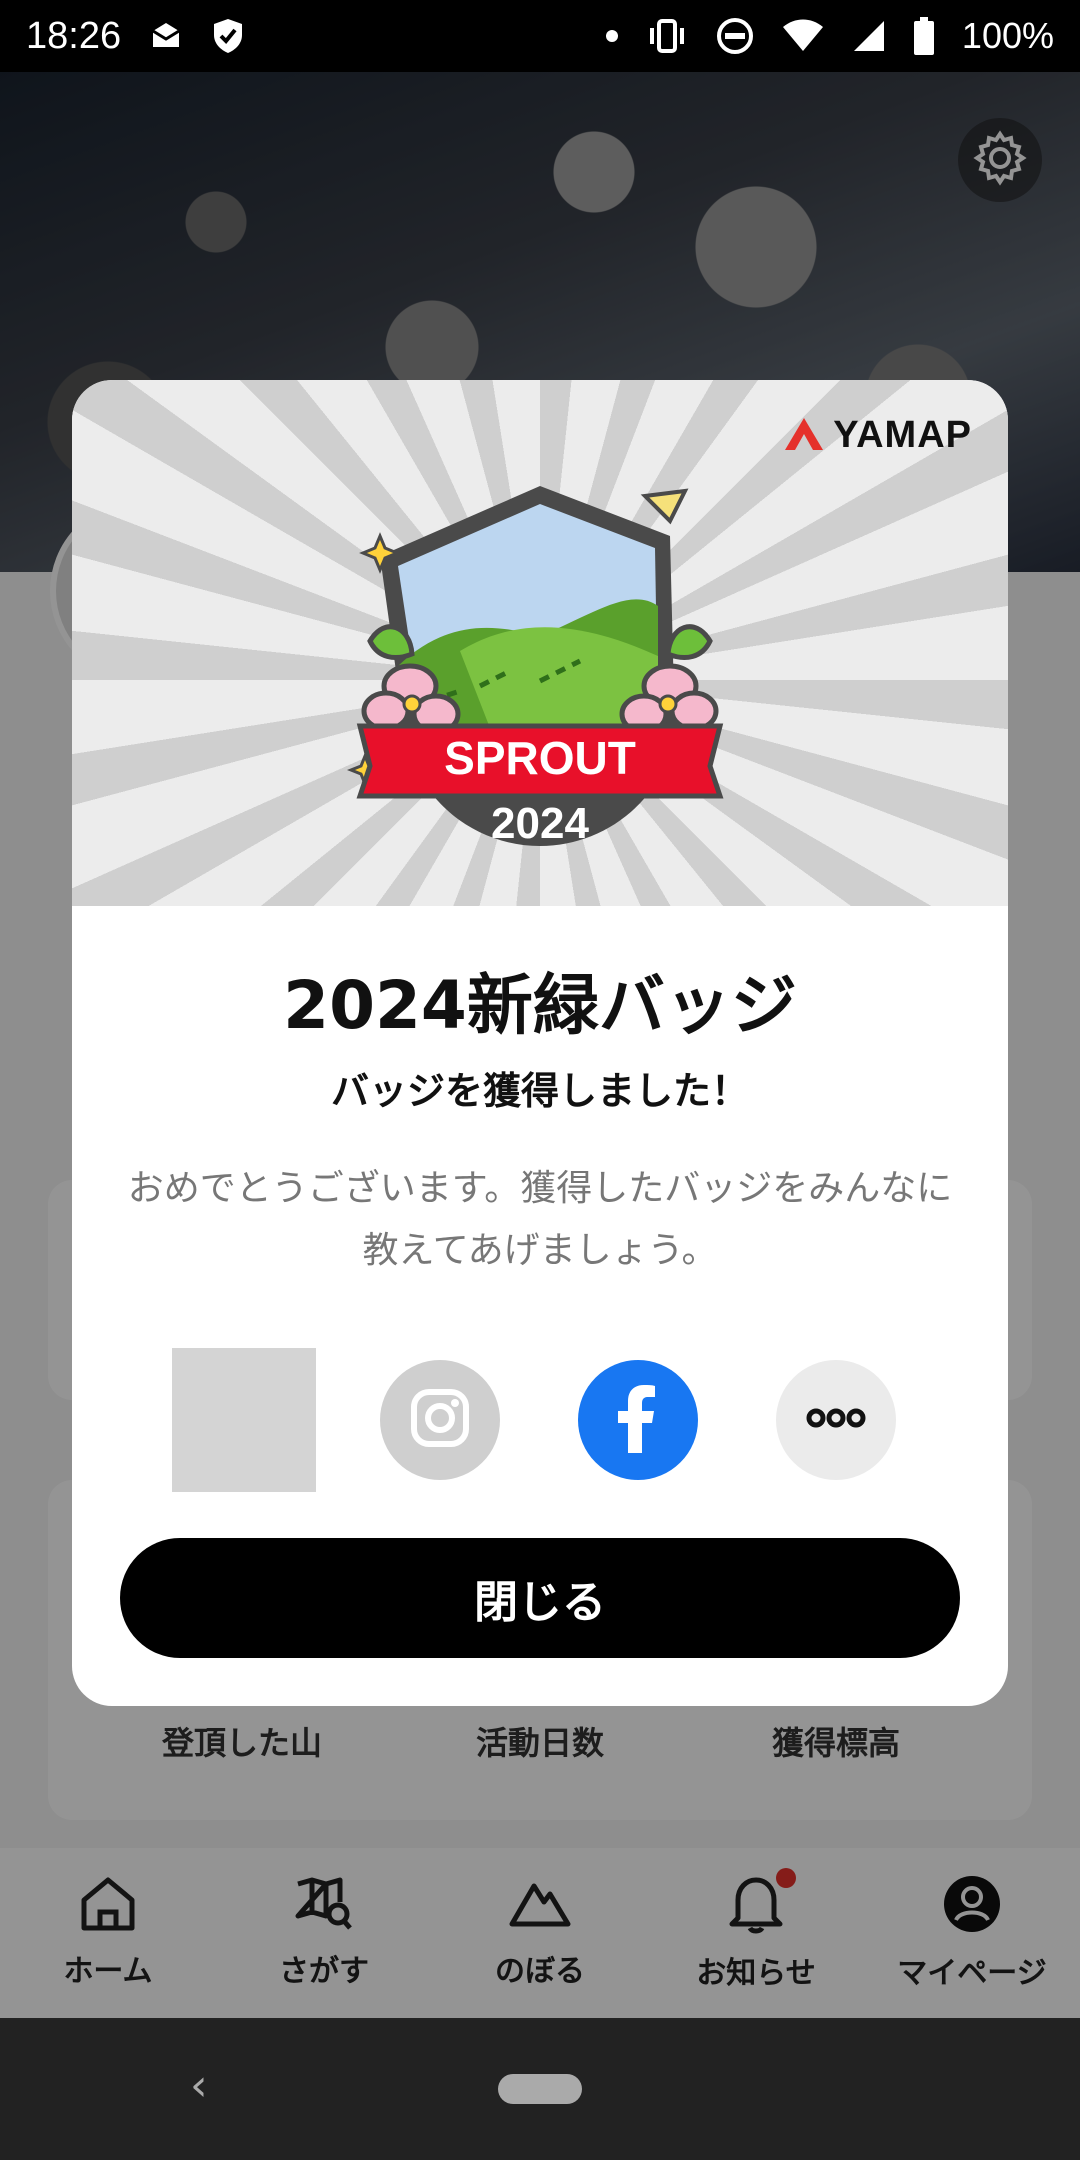 The image size is (1080, 2160). What do you see at coordinates (923, 36) in the screenshot?
I see `battery-icon` at bounding box center [923, 36].